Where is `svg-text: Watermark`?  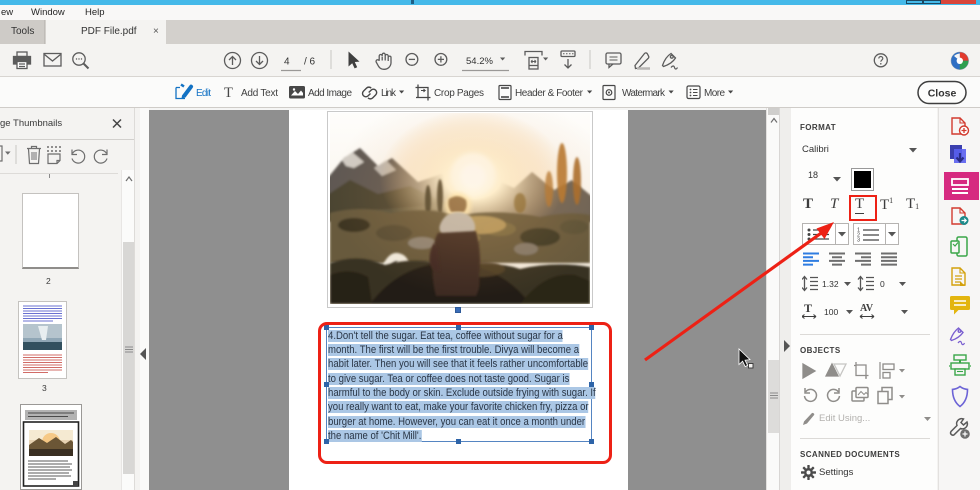
svg-text: Watermark is located at coordinates (644, 93).